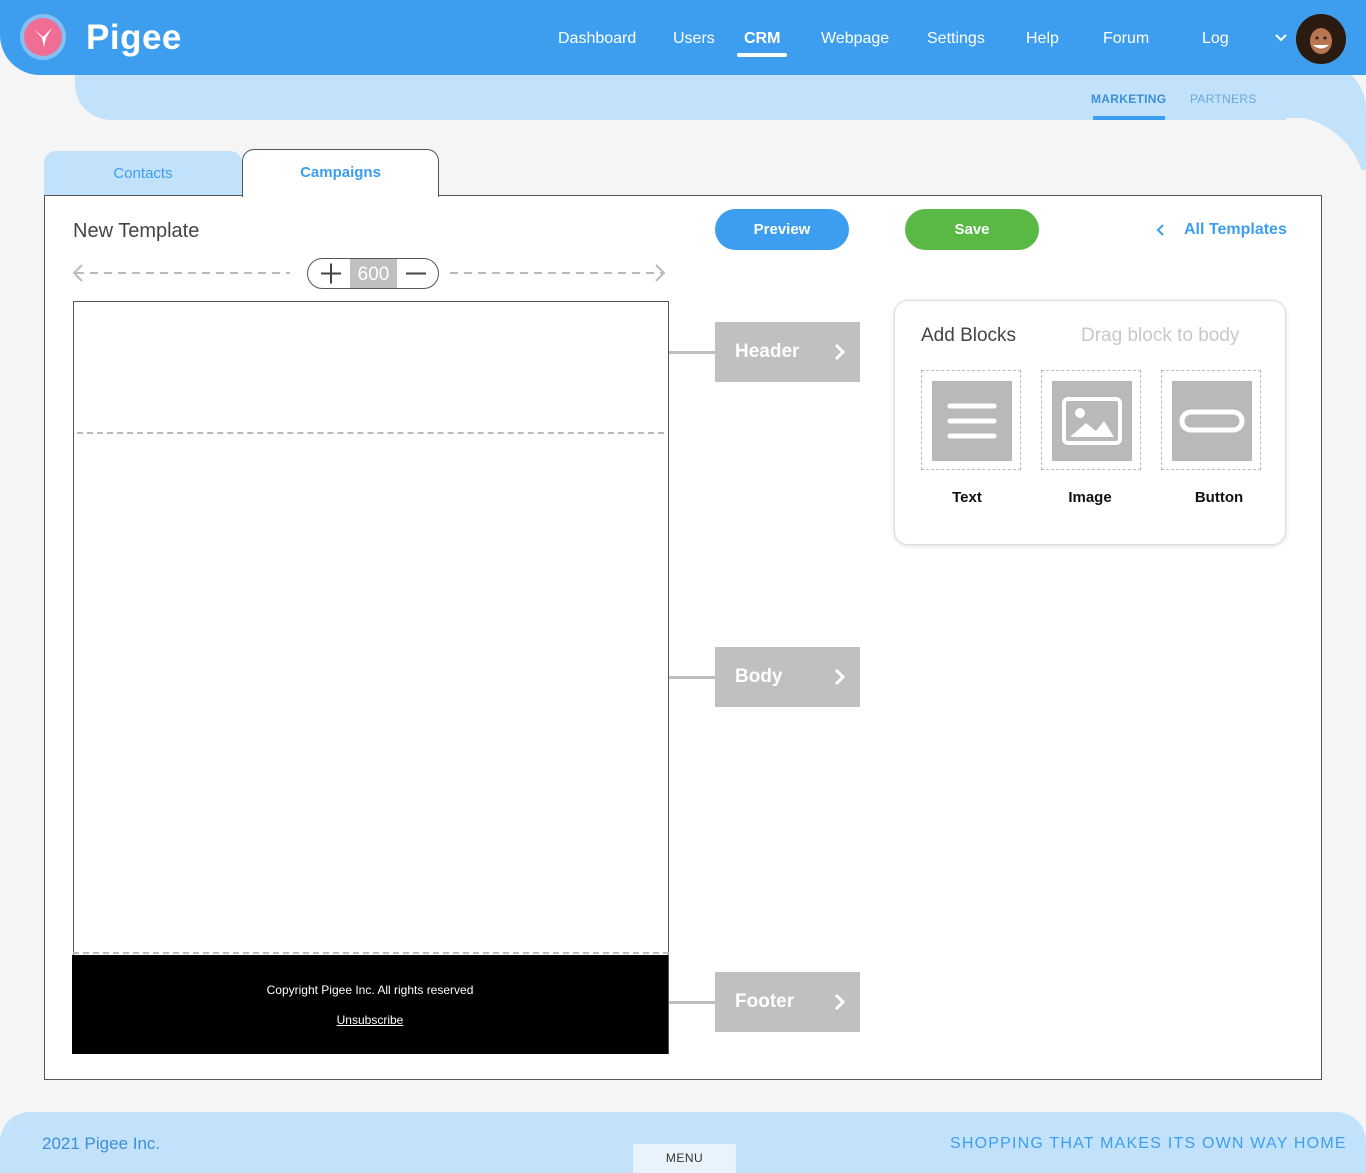 The width and height of the screenshot is (1366, 1173). What do you see at coordinates (101, 1143) in the screenshot?
I see `footer-copyright-text: 2021 Pigee Inc.` at bounding box center [101, 1143].